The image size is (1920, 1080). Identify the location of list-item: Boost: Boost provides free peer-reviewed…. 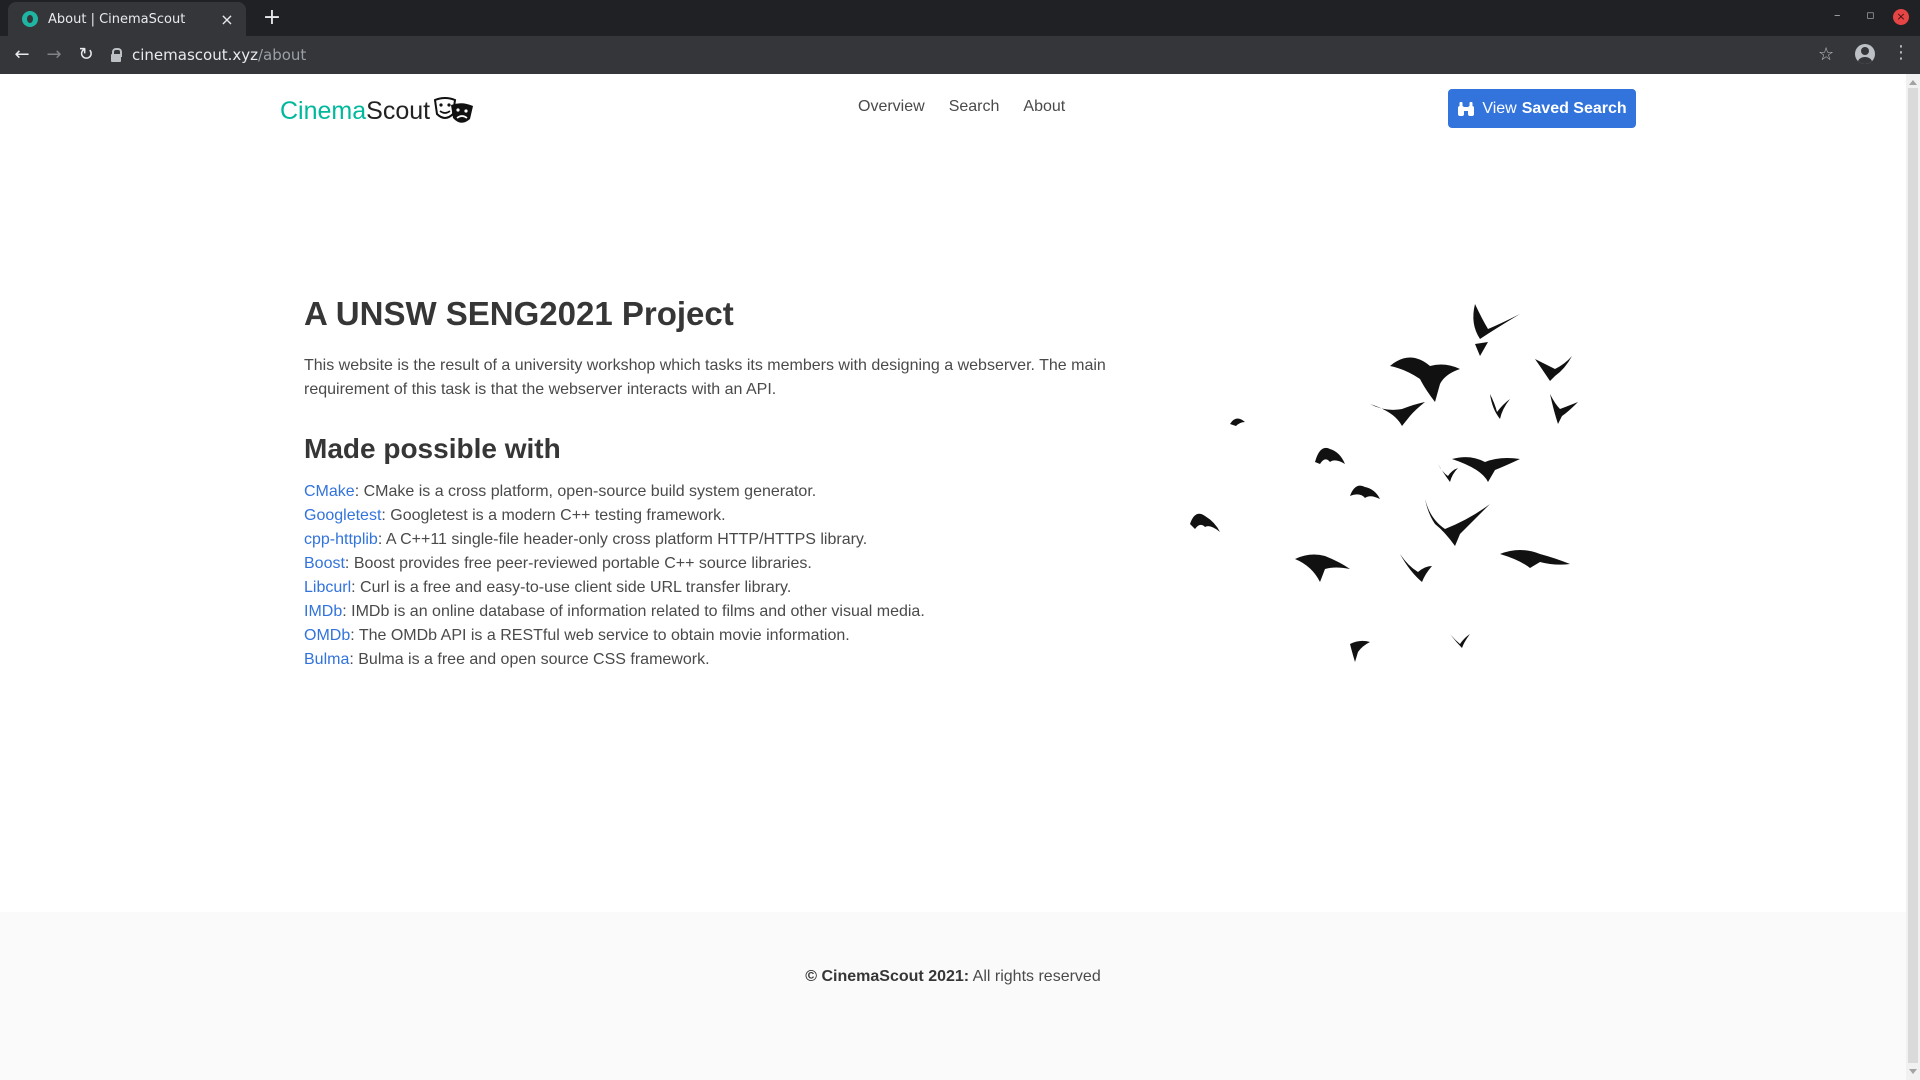
(714, 564).